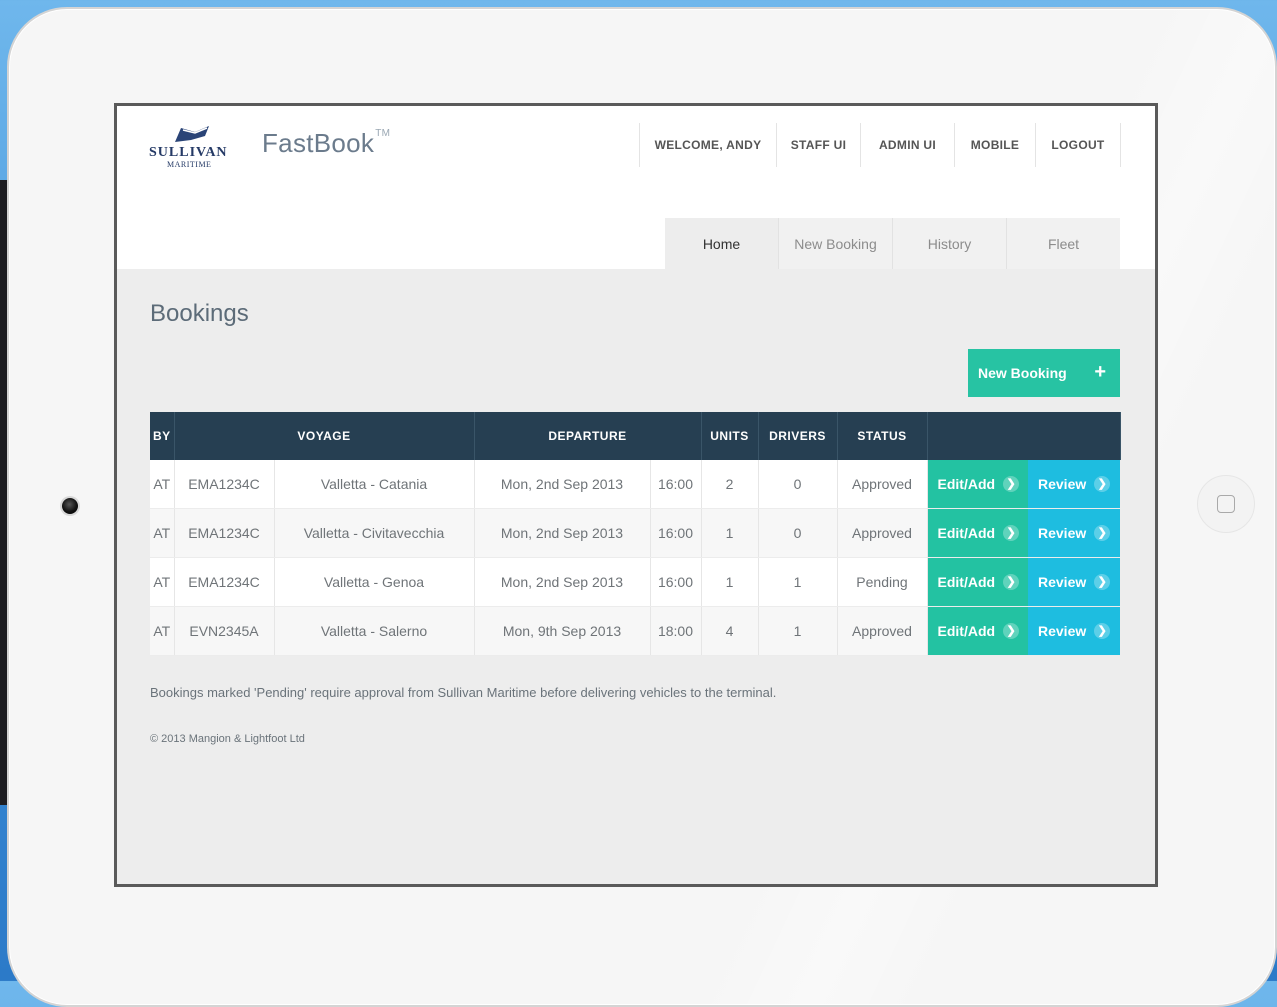  Describe the element at coordinates (730, 436) in the screenshot. I see `col-units: UNITS` at that location.